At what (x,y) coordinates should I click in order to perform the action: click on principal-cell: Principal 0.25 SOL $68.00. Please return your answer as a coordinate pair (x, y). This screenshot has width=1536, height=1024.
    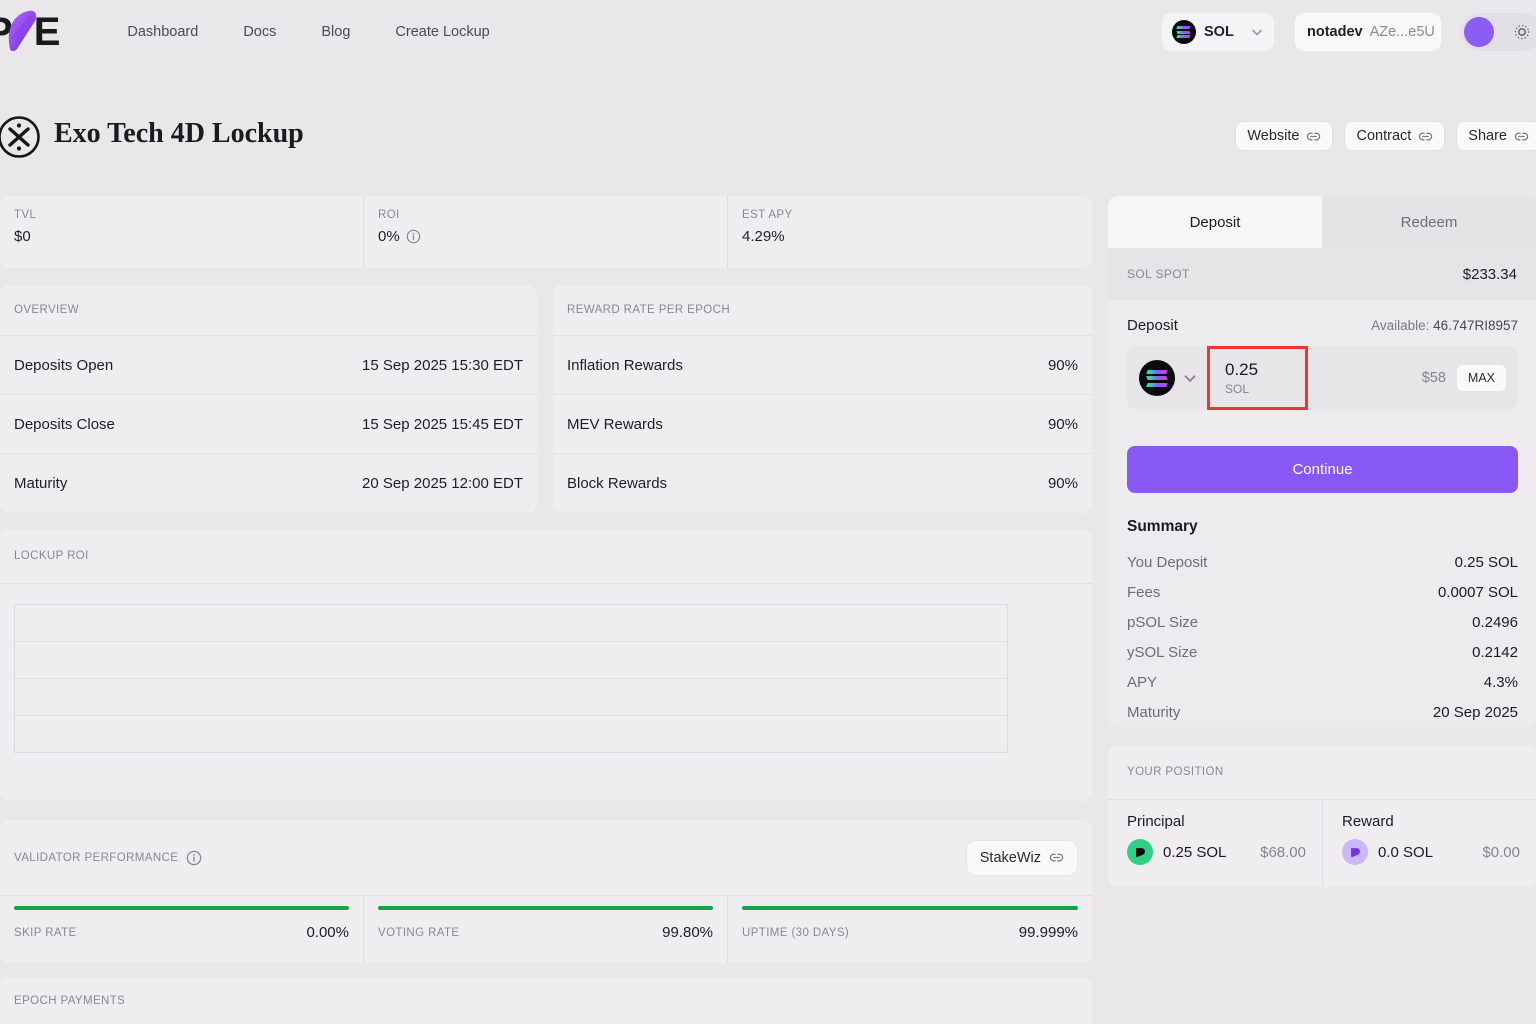
    Looking at the image, I should click on (1215, 843).